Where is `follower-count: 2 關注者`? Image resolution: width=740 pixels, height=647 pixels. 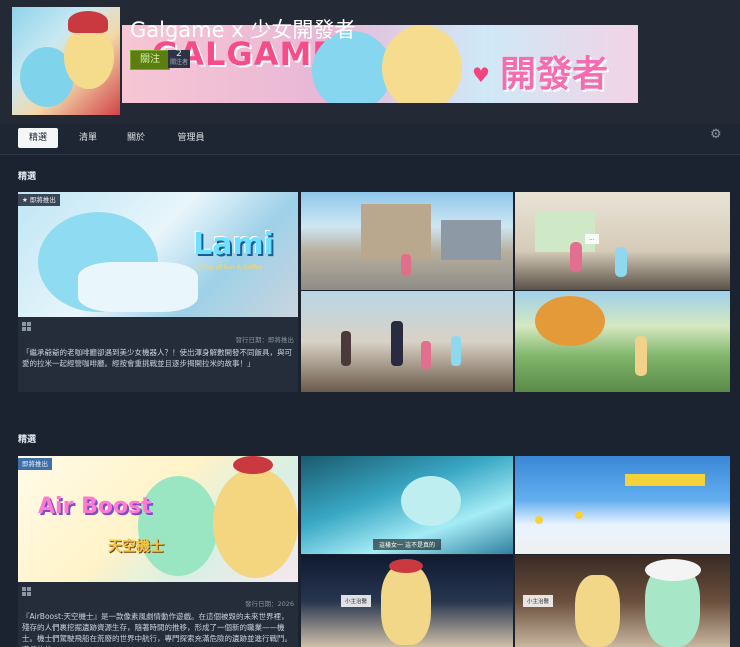
follower-count: 2 關注者 is located at coordinates (179, 59).